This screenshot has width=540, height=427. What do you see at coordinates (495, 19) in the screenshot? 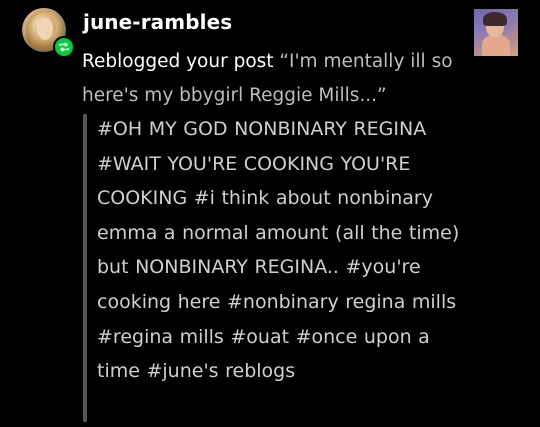
I see `thumbnail-figure-hair` at bounding box center [495, 19].